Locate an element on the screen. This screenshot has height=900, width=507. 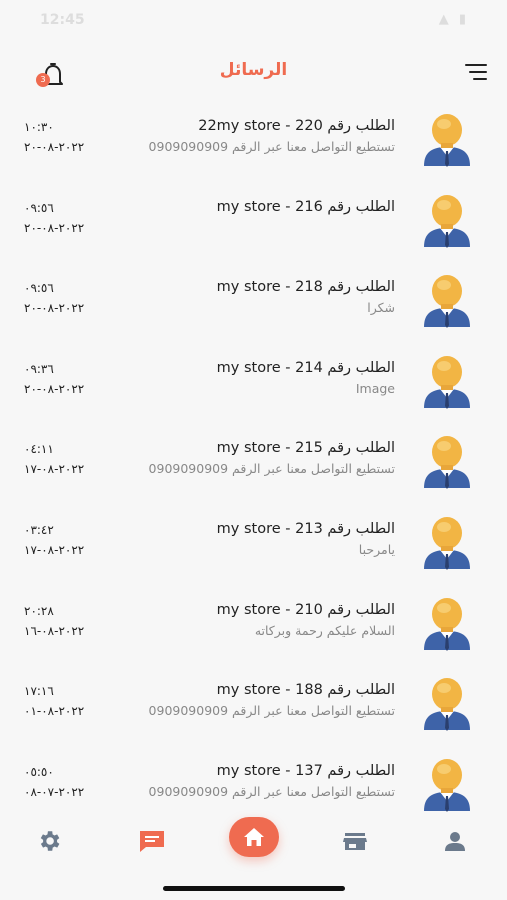
store-icon is located at coordinates (355, 841).